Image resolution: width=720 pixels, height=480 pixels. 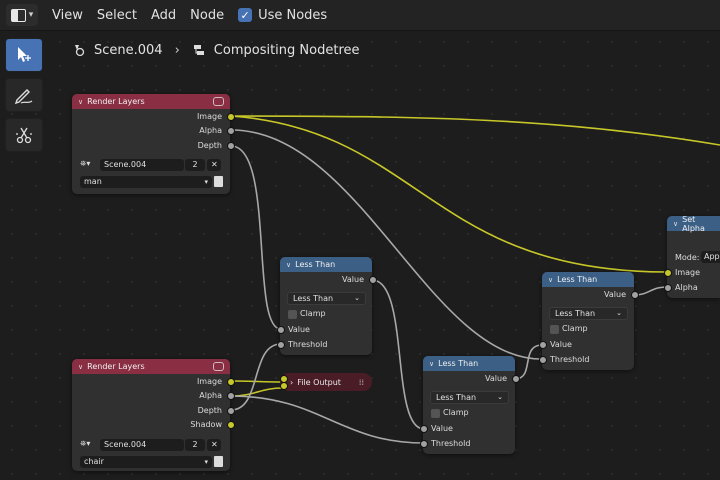 I want to click on menu-node: Node, so click(x=207, y=15).